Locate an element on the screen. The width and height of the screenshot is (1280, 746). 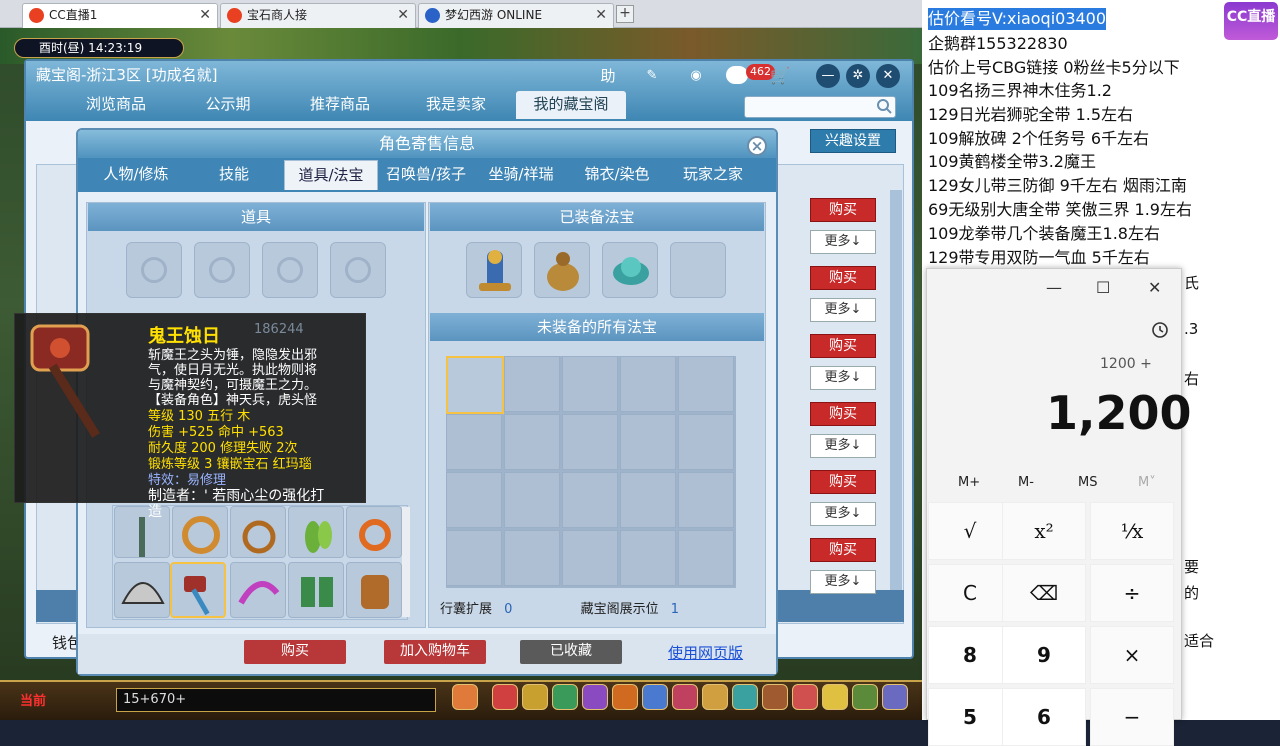
message-cart-button: 462 🛒 is located at coordinates (758, 76).